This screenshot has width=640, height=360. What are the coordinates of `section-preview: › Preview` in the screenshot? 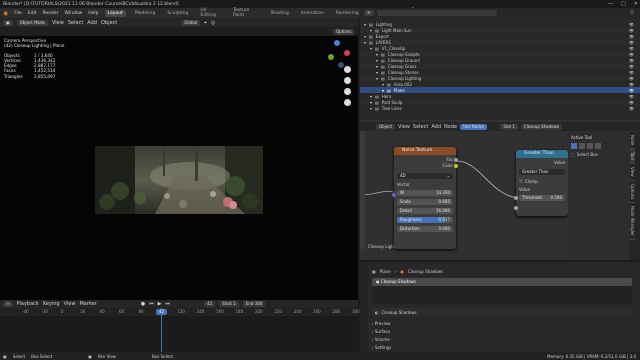 It's located at (506, 324).